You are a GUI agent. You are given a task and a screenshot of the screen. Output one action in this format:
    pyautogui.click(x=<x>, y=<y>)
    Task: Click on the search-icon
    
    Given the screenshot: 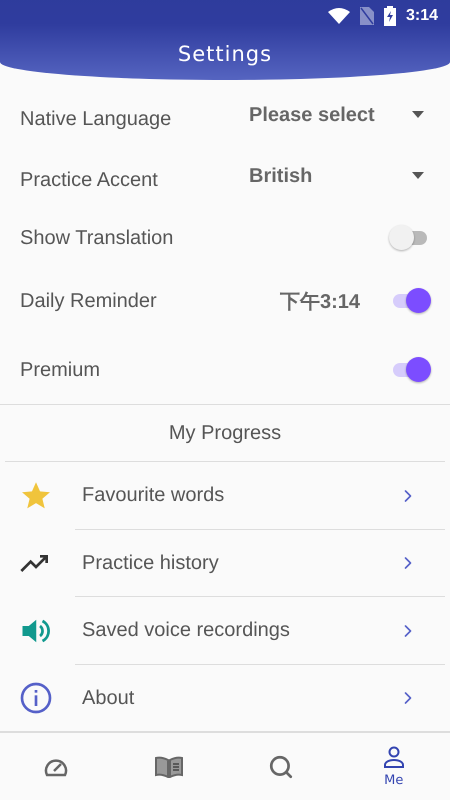 What is the action you would take?
    pyautogui.click(x=281, y=767)
    